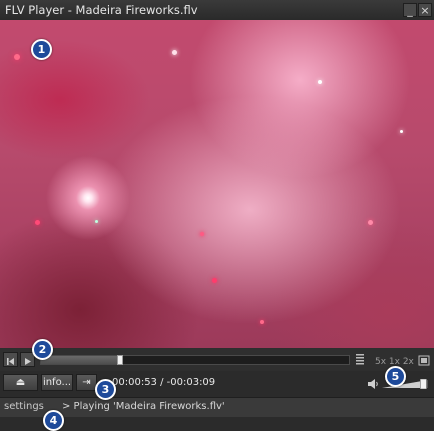 This screenshot has width=434, height=431. I want to click on eject-button: ⏏, so click(20, 382).